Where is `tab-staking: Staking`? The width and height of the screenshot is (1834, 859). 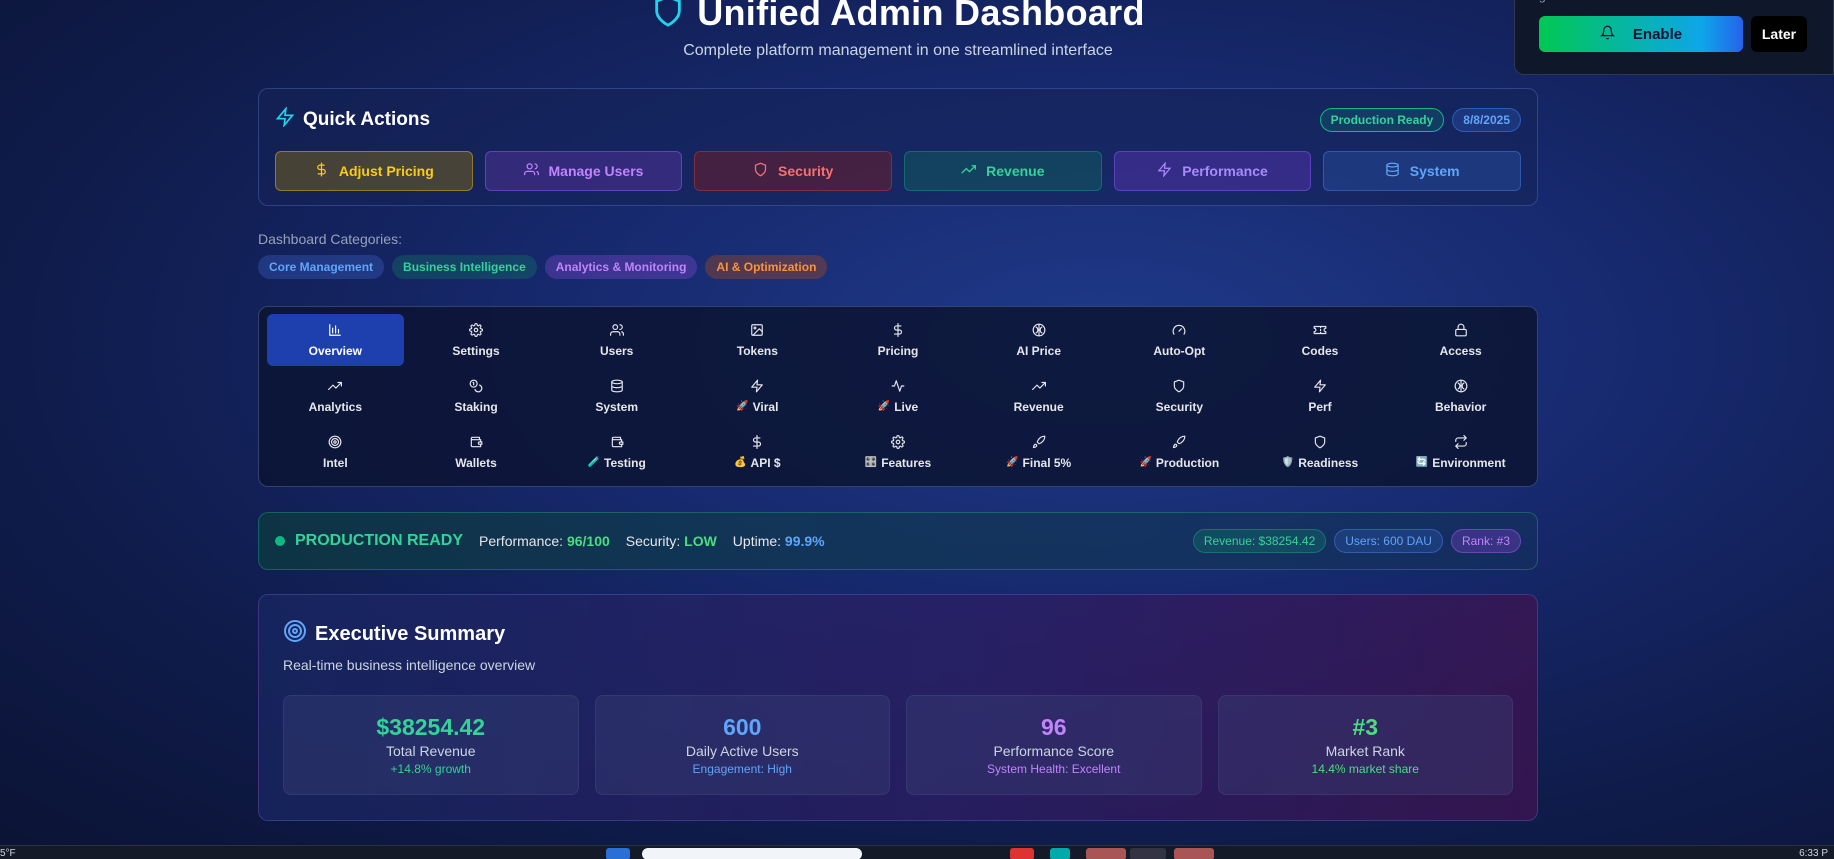
tab-staking: Staking is located at coordinates (476, 396).